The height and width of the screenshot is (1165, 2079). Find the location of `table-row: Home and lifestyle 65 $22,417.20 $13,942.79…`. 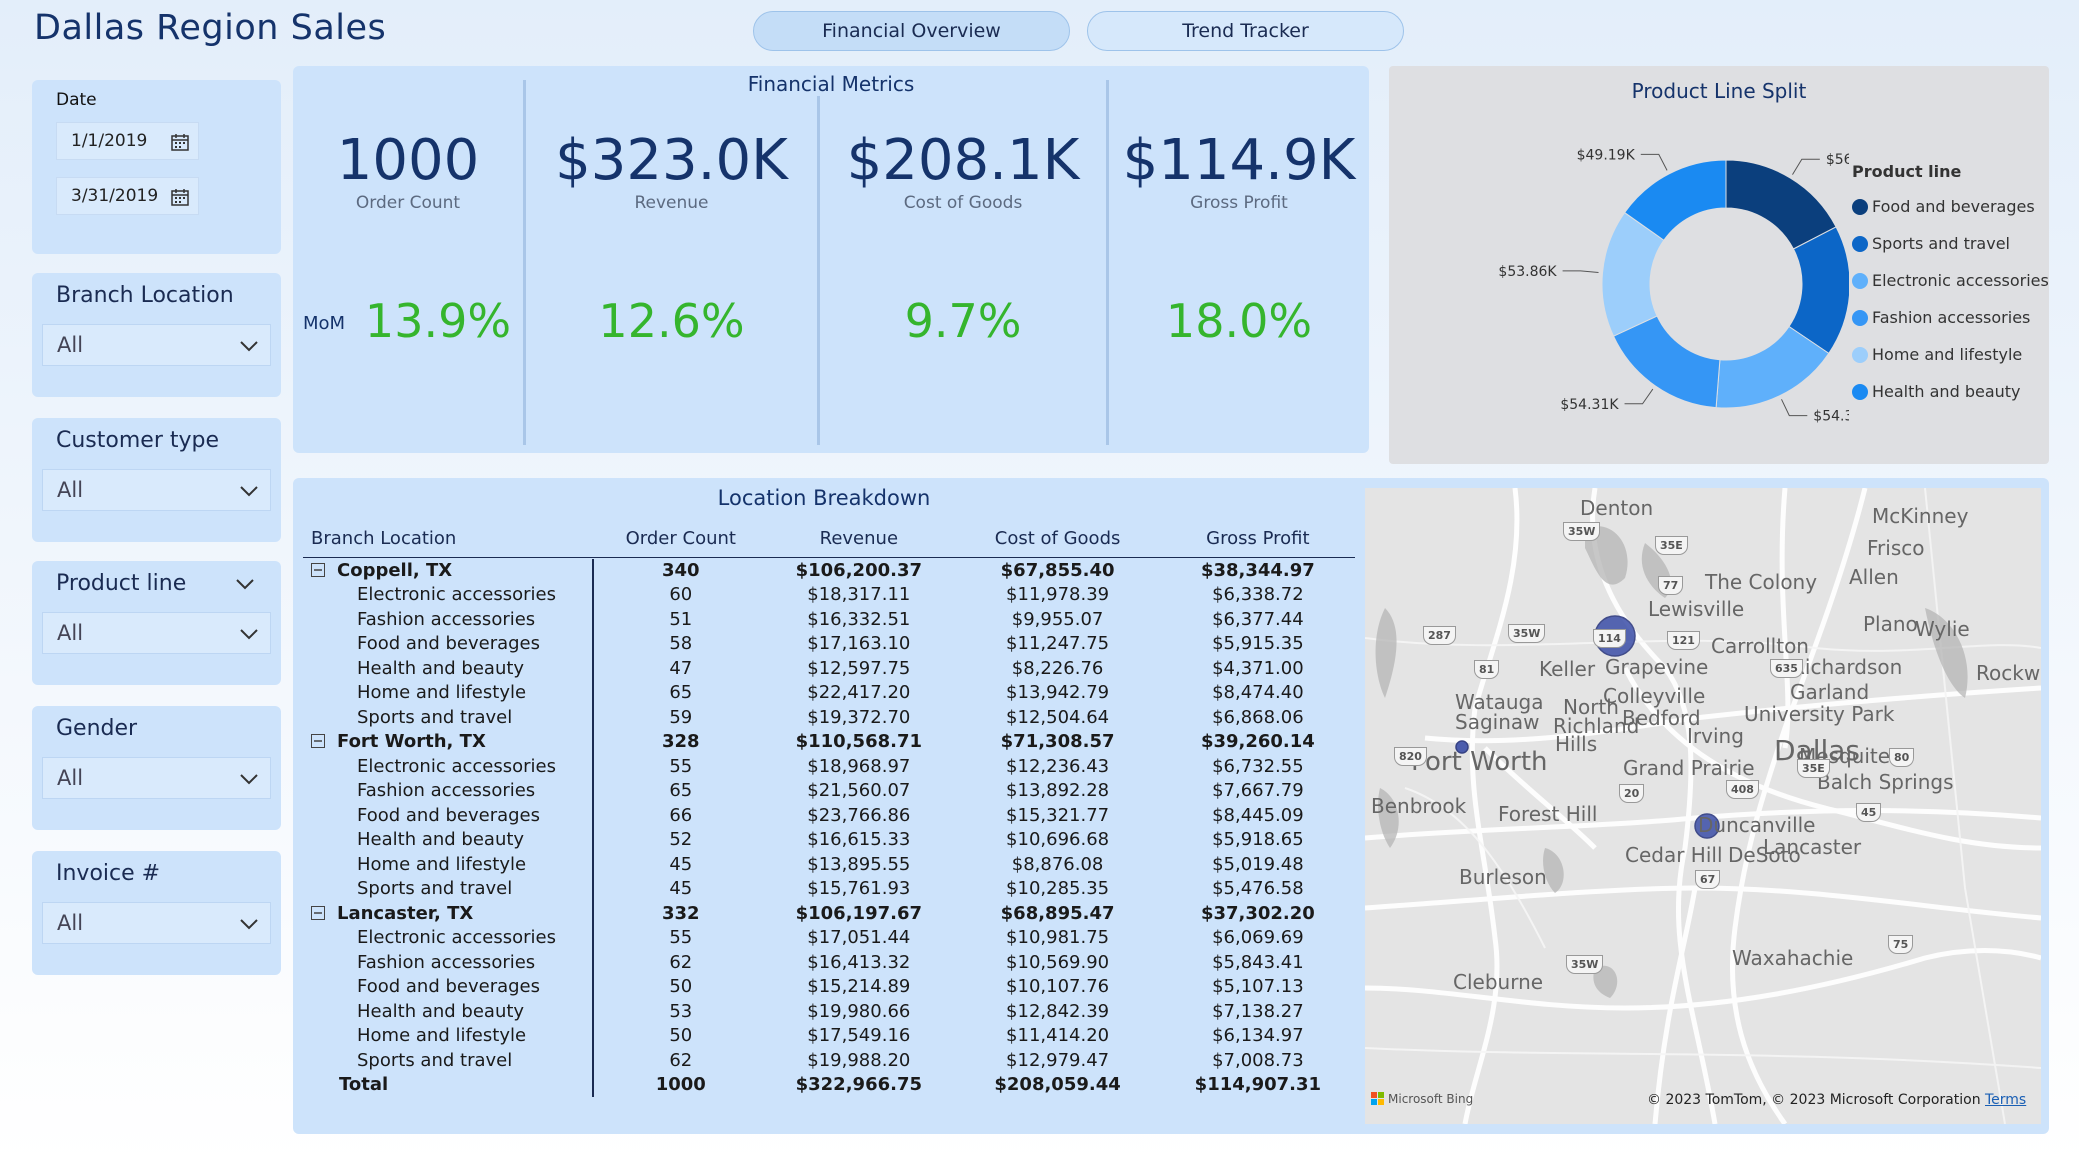

table-row: Home and lifestyle 65 $22,417.20 $13,942.79… is located at coordinates (829, 693).